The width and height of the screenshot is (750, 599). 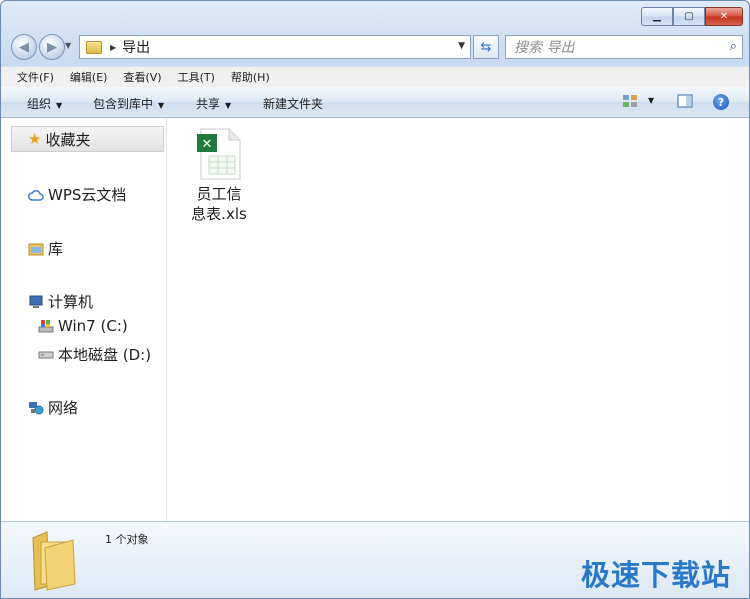 I want to click on include-in-library-button: 包含到库中 ▼, so click(x=128, y=103).